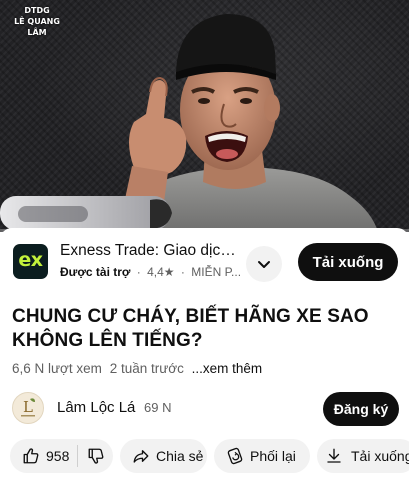 The image size is (409, 480). I want to click on chevron-down-icon, so click(264, 264).